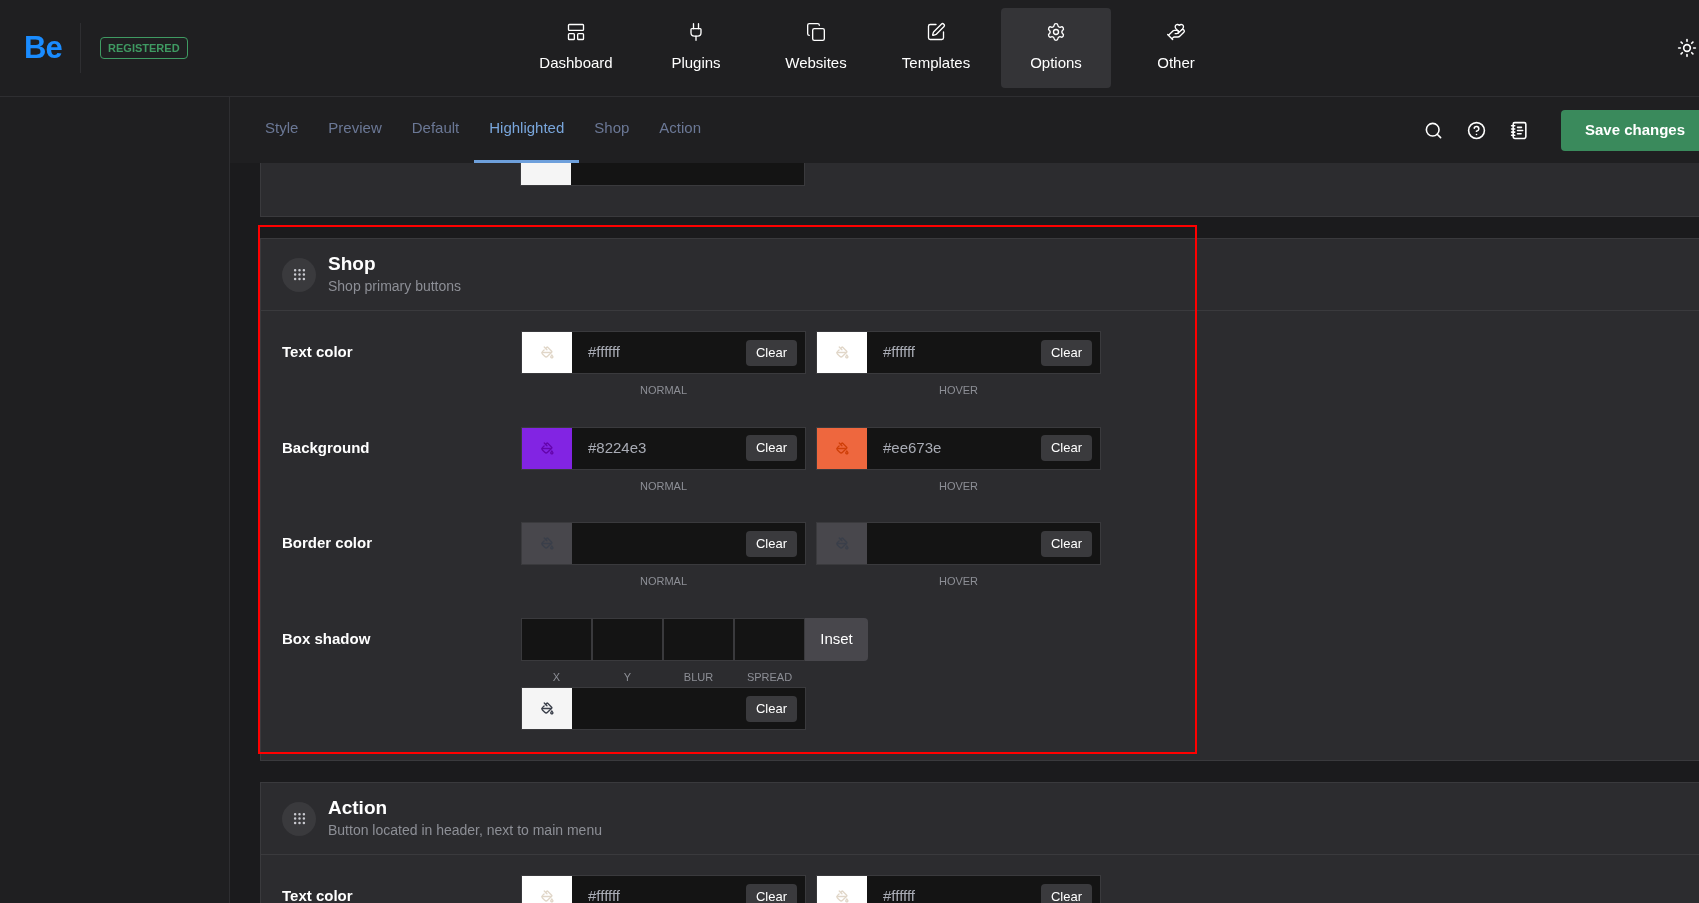 Image resolution: width=1699 pixels, height=903 pixels. I want to click on inset-button: Inset, so click(836, 639).